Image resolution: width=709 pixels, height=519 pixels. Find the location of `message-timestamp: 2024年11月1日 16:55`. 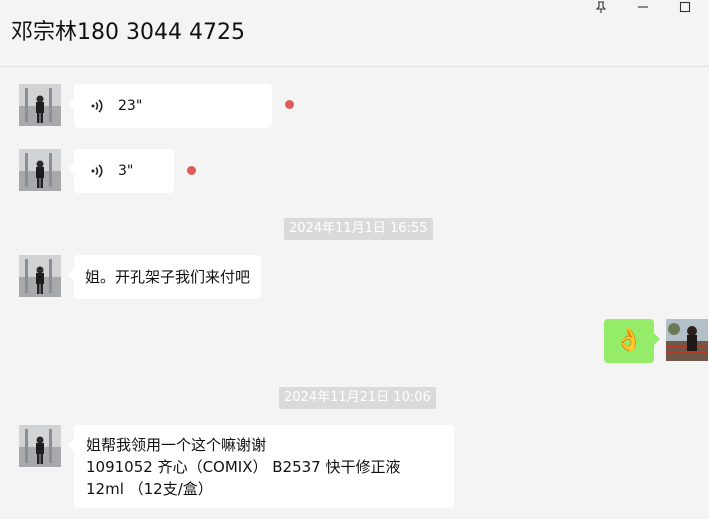

message-timestamp: 2024年11月1日 16:55 is located at coordinates (358, 229).